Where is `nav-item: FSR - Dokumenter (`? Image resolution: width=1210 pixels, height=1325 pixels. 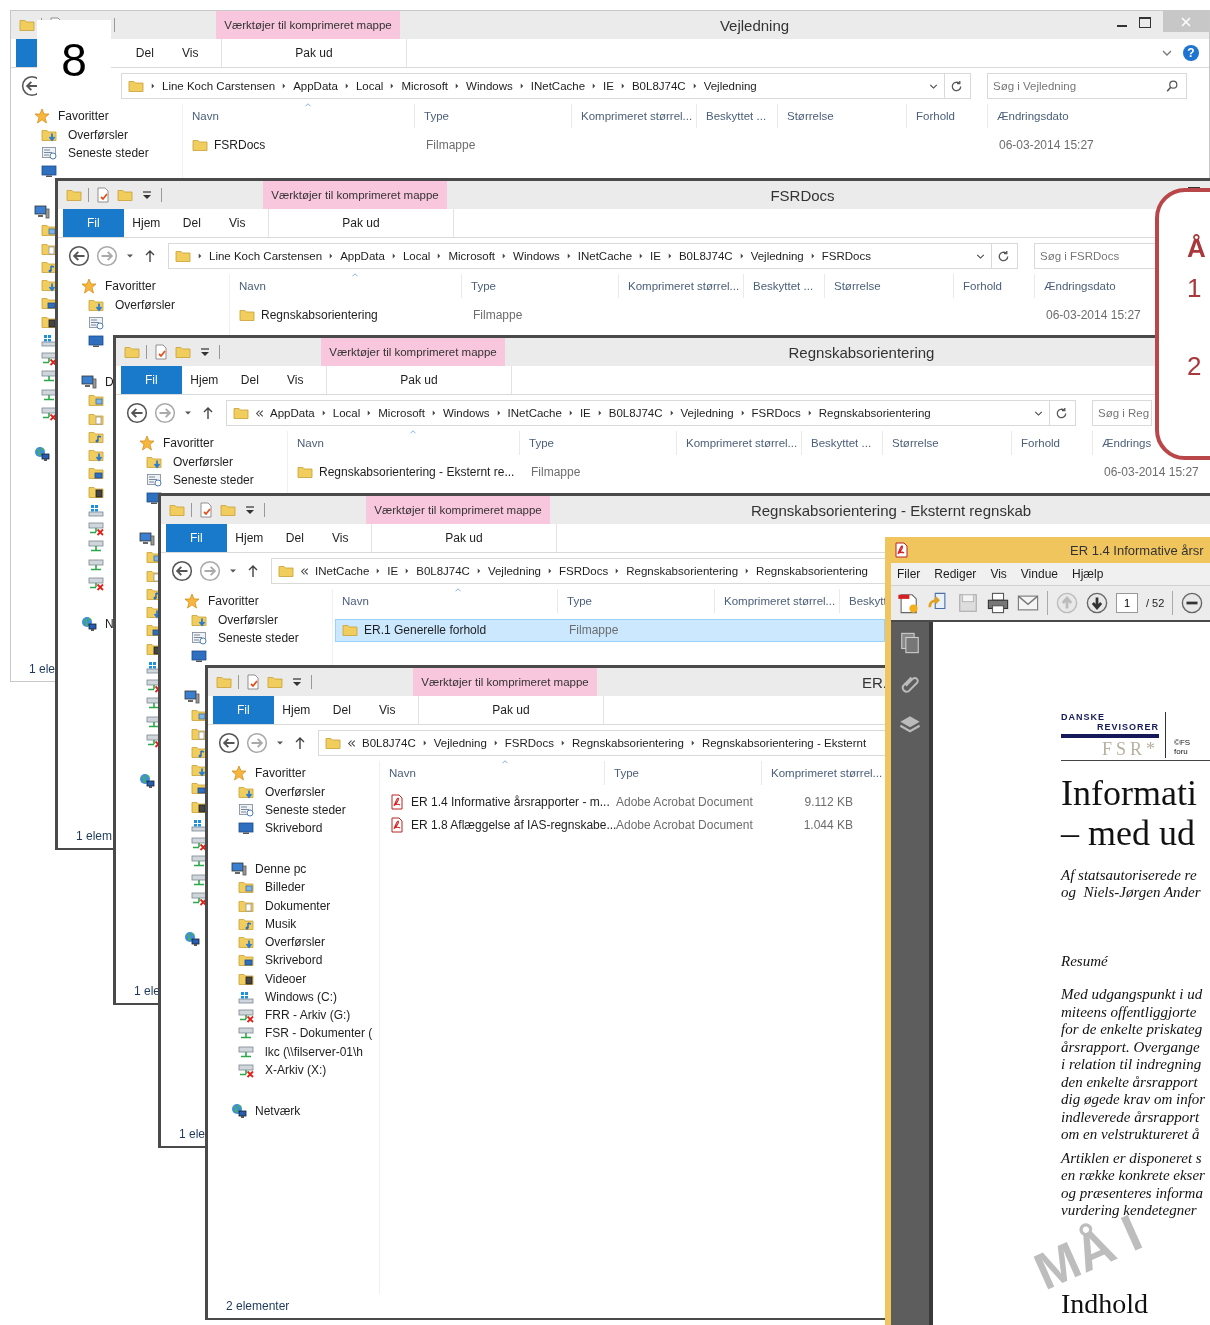
nav-item: FSR - Dokumenter ( is located at coordinates (290, 1033).